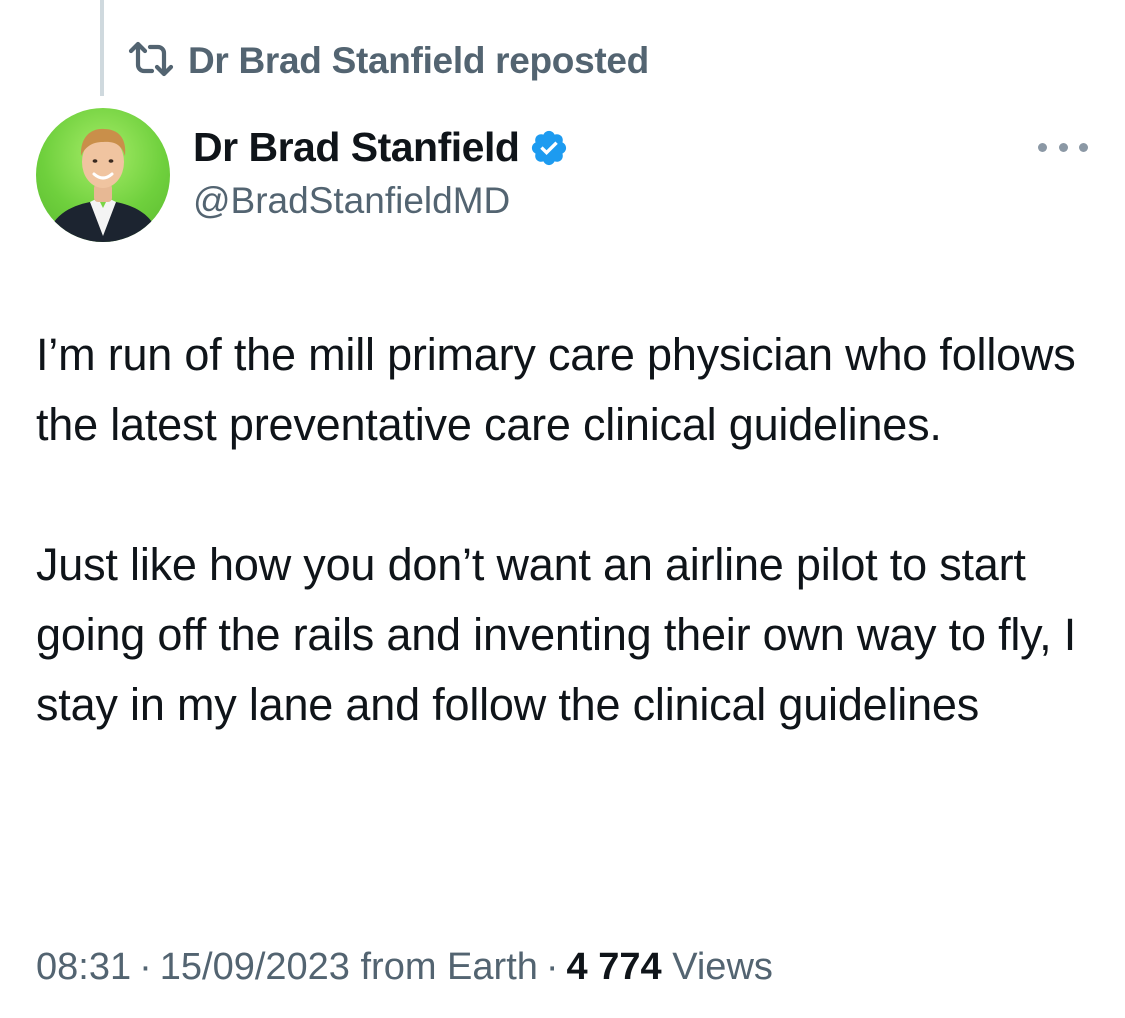 This screenshot has width=1125, height=1018. Describe the element at coordinates (102, 48) in the screenshot. I see `thread-connector-line` at that location.